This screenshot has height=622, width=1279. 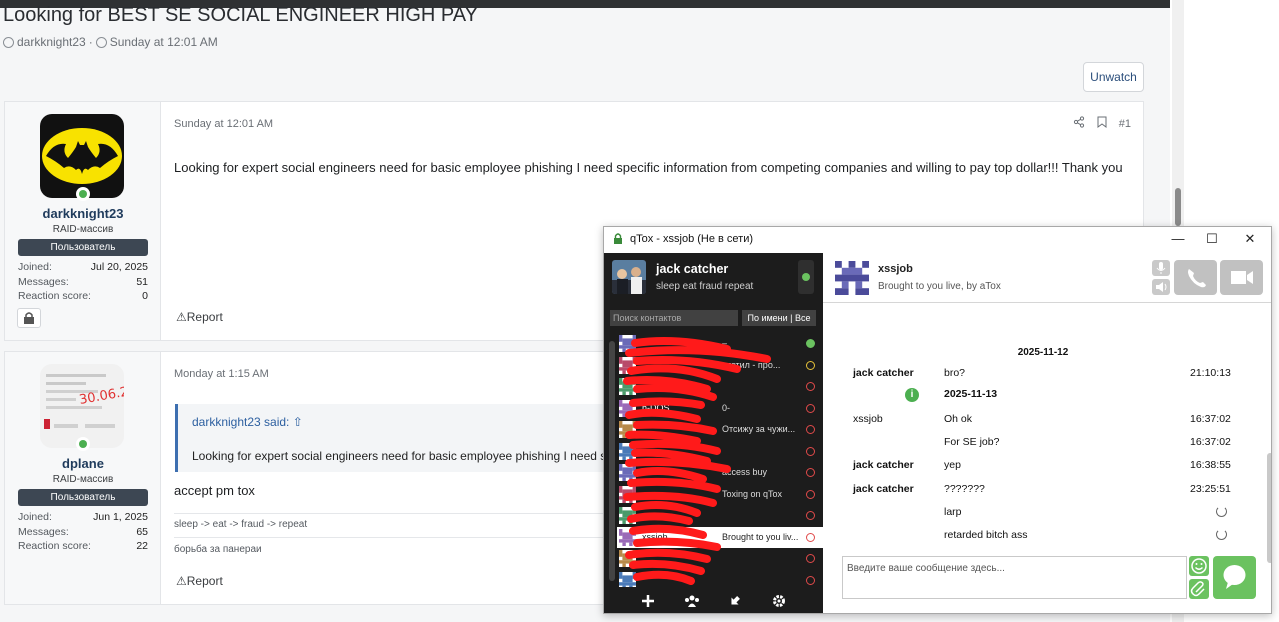 What do you see at coordinates (1038, 538) in the screenshot?
I see `chat-message-pending: retarded bitch ass` at bounding box center [1038, 538].